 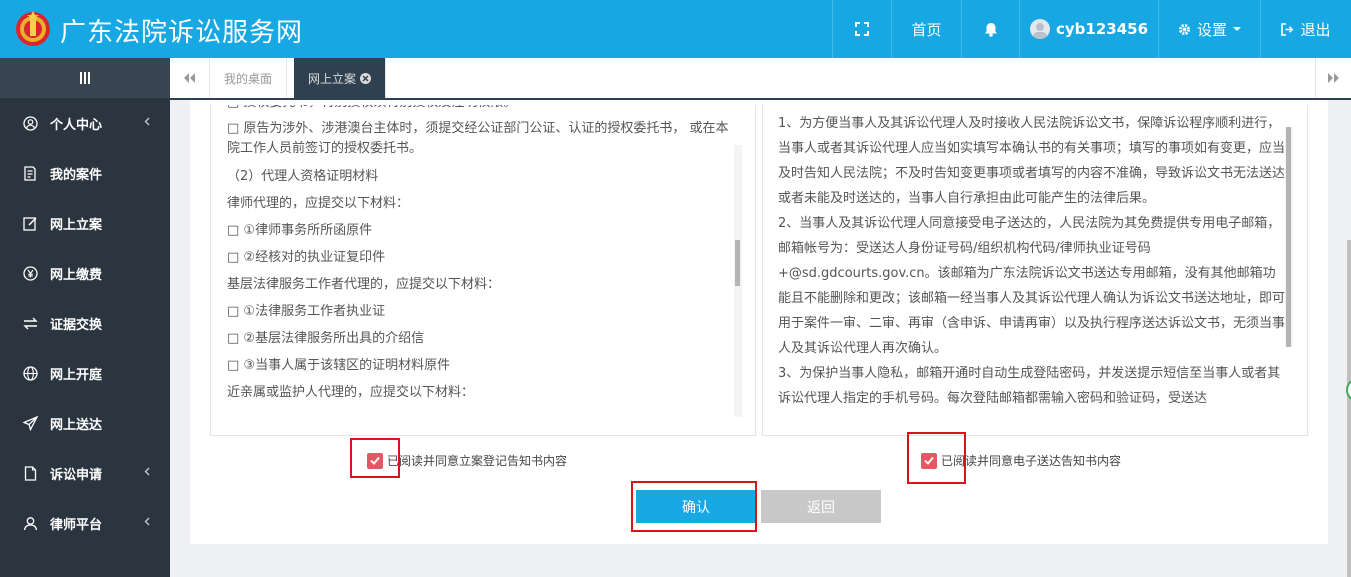 What do you see at coordinates (303, 176) in the screenshot?
I see `notice-line: （2）代理人资格证明材料` at bounding box center [303, 176].